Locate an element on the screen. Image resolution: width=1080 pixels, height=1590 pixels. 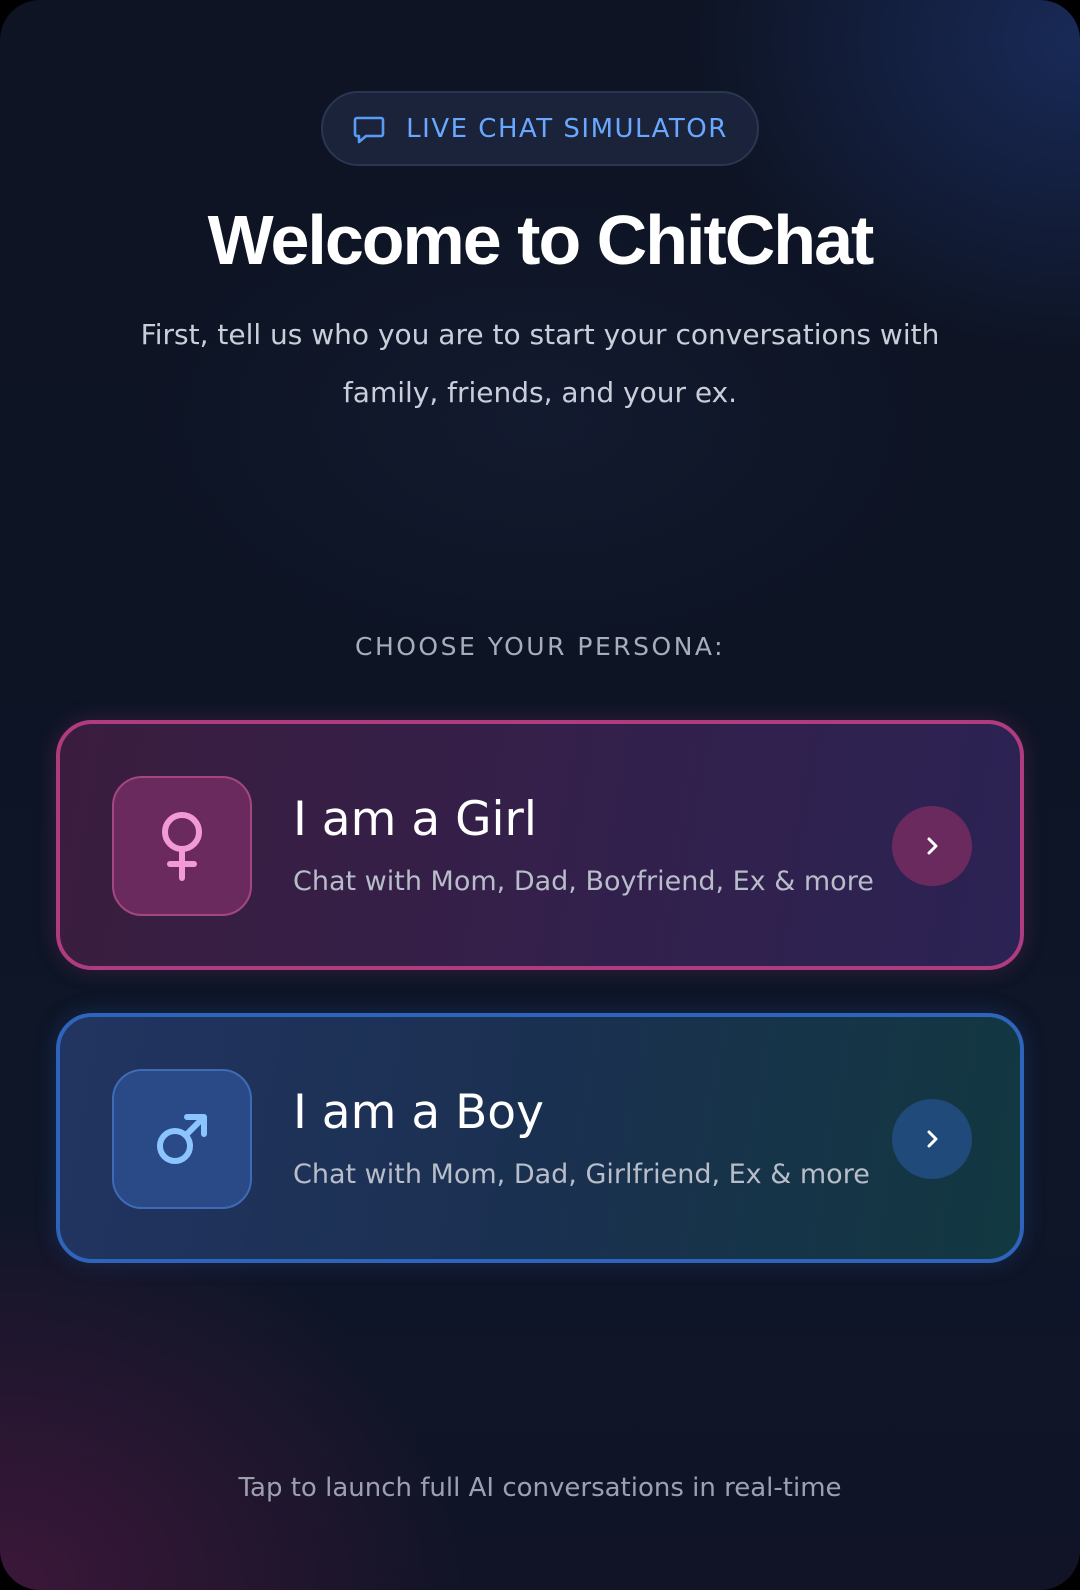
live-chat-badge: LIVE CHAT SIMULATOR is located at coordinates (540, 128).